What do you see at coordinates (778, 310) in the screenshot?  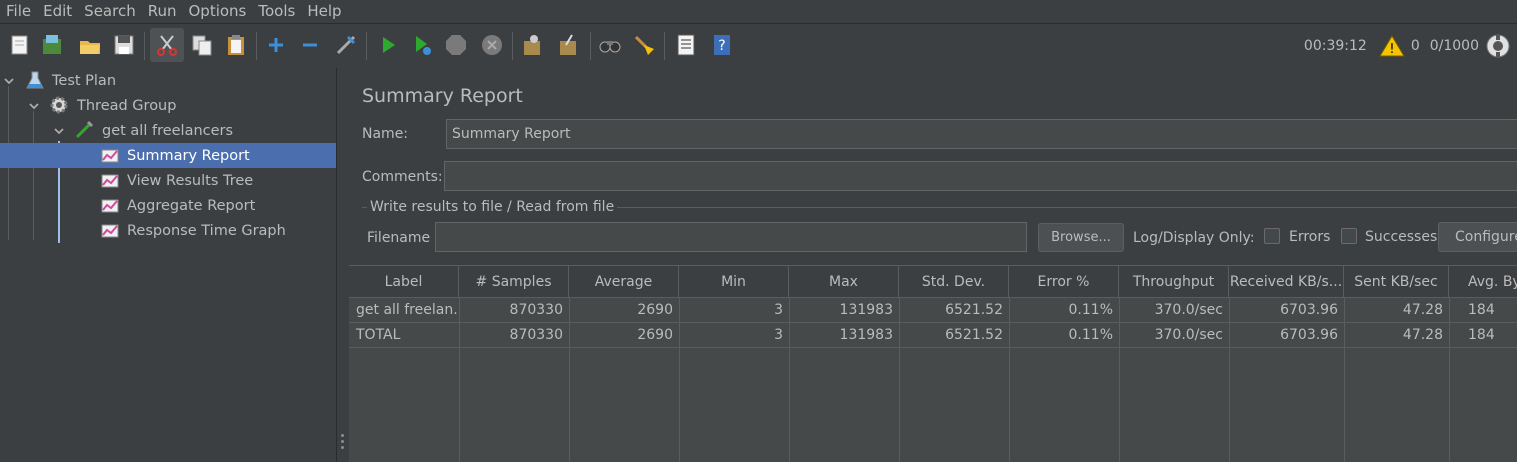 I see `table-cell: 3` at bounding box center [778, 310].